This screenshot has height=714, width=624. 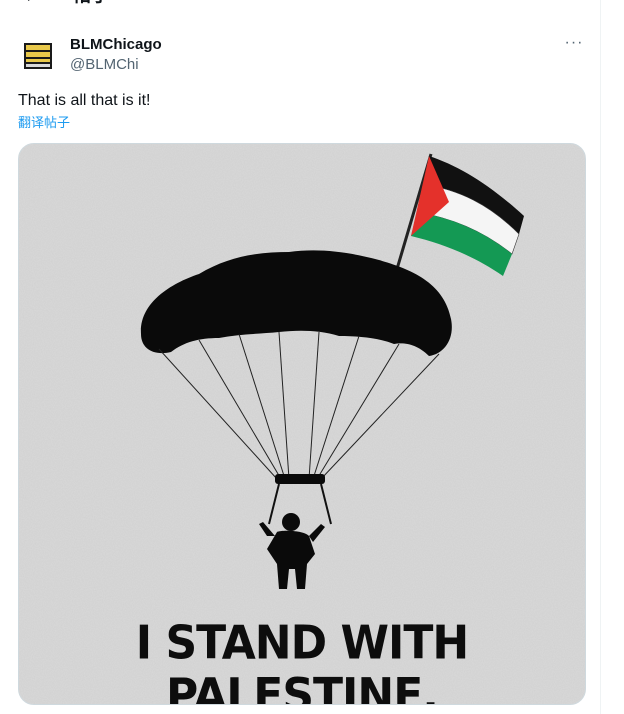 I want to click on author-name: BLMChicago, so click(x=116, y=45).